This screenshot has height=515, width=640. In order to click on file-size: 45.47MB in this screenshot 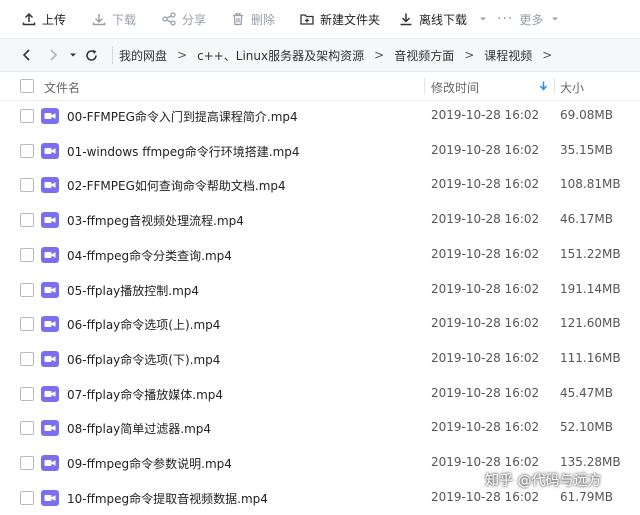, I will do `click(586, 392)`.